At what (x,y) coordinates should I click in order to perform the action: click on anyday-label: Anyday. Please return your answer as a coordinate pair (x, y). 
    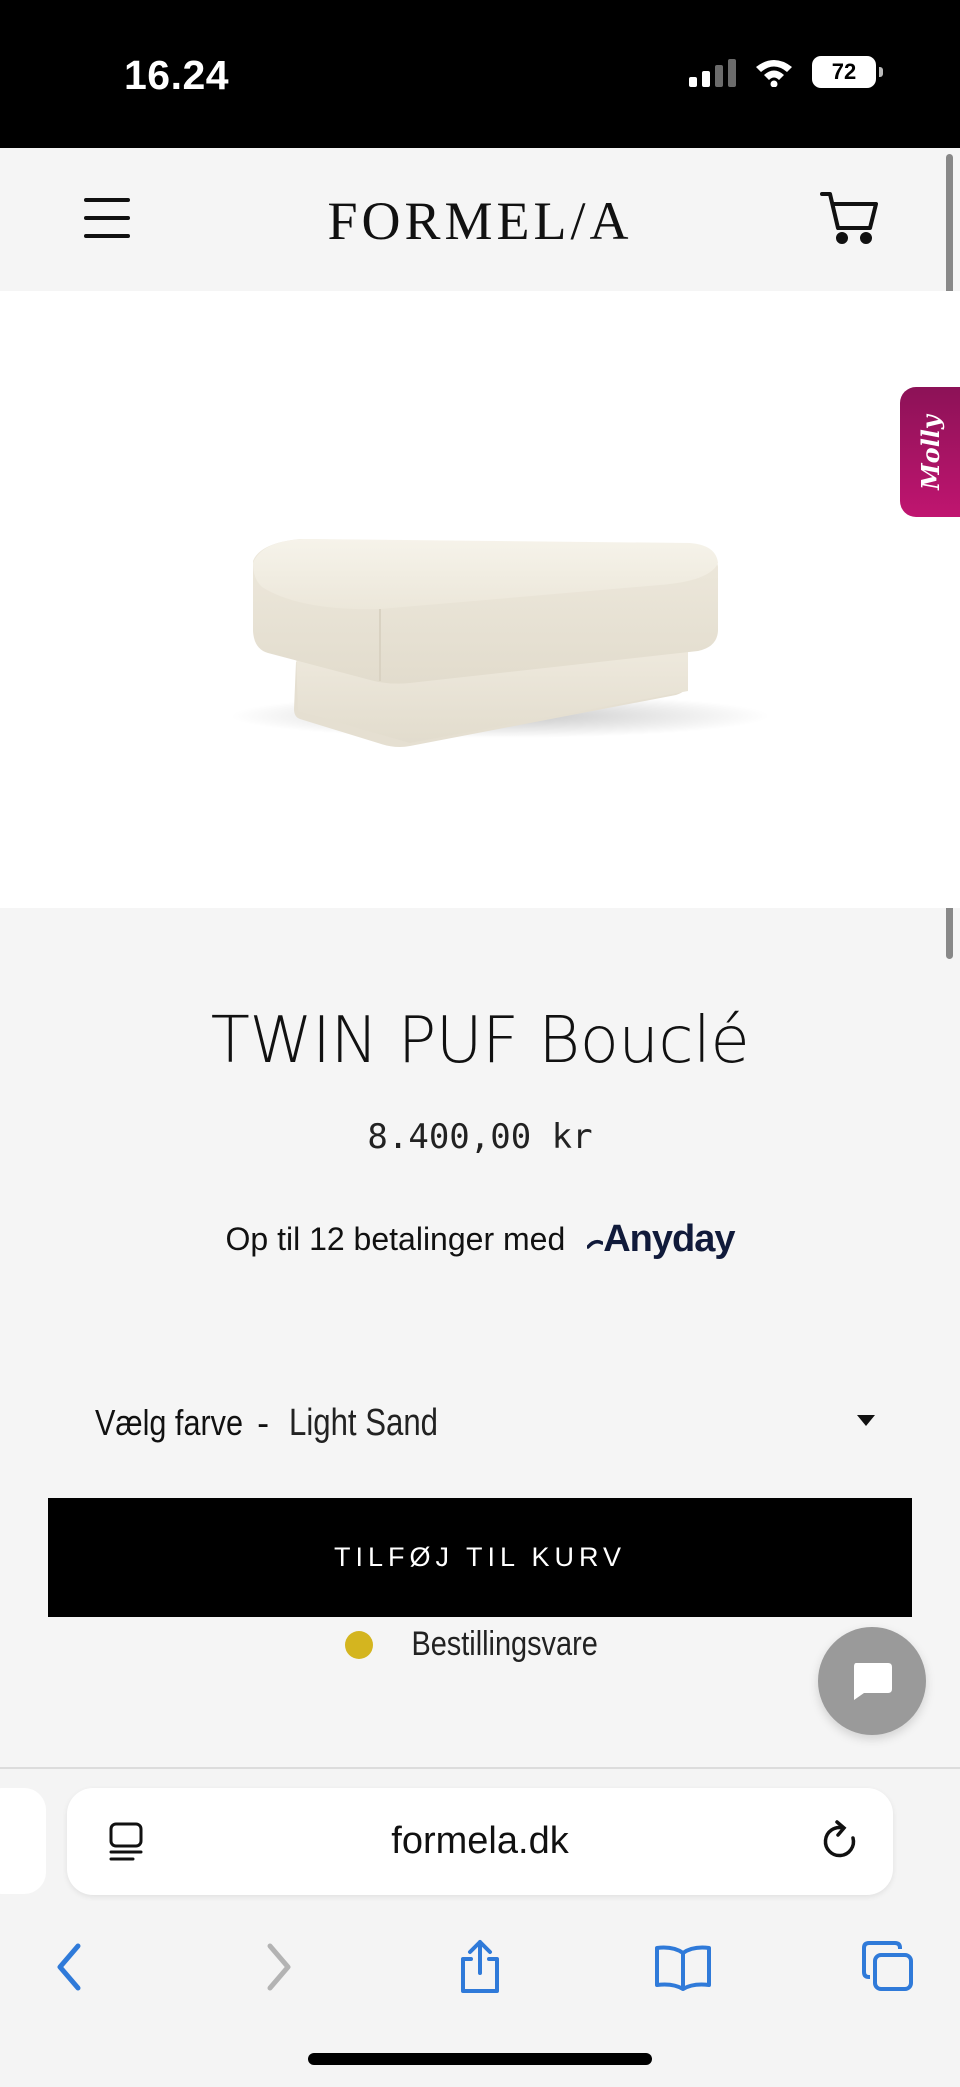
    Looking at the image, I should click on (669, 1239).